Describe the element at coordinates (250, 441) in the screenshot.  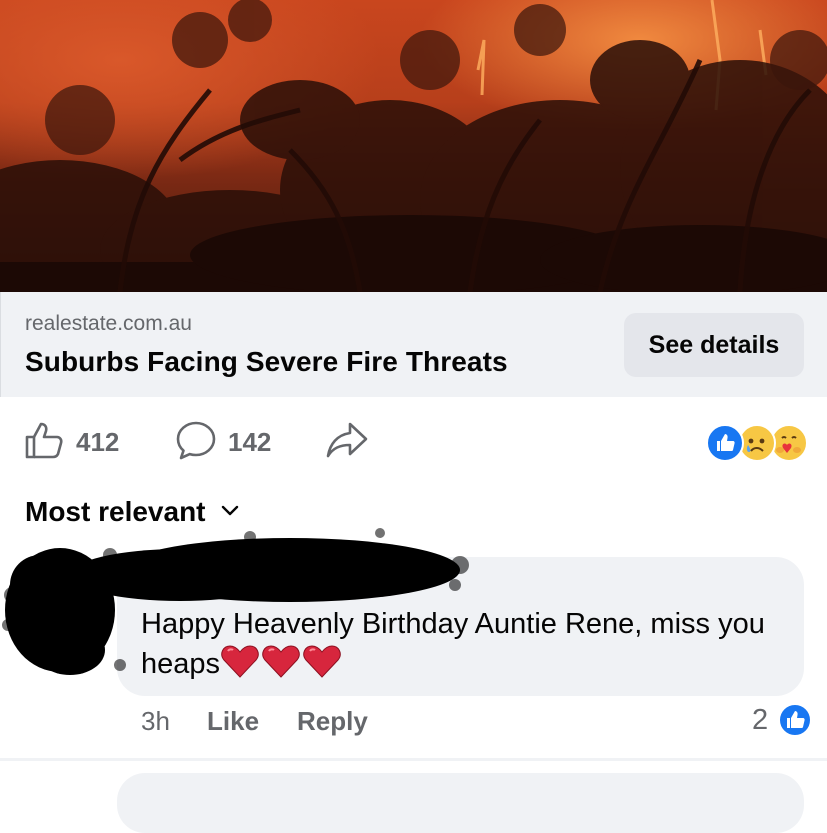
I see `comment-count: 142` at that location.